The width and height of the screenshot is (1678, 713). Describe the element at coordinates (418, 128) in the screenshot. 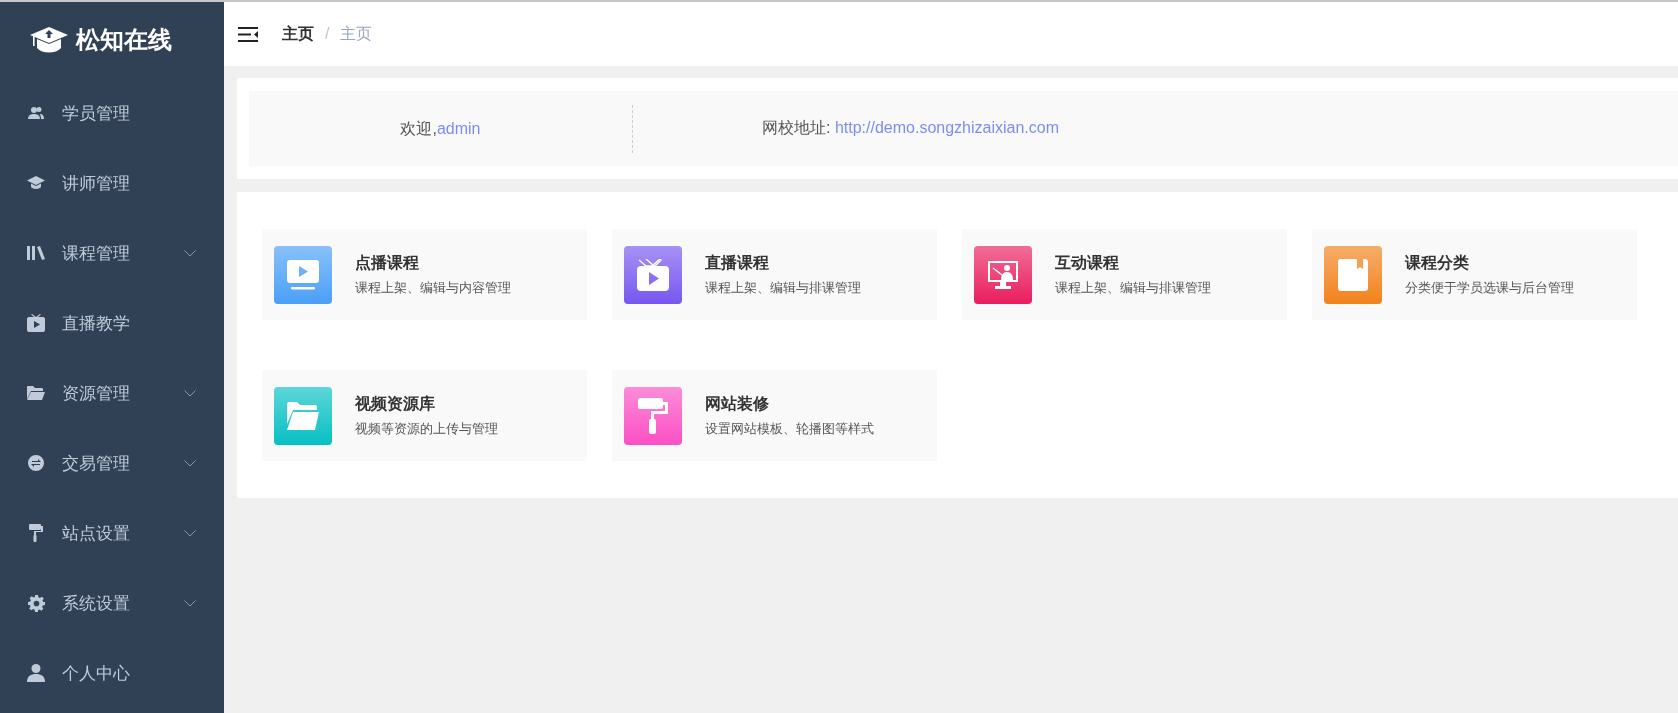

I see `welcome-text: 欢迎,` at that location.